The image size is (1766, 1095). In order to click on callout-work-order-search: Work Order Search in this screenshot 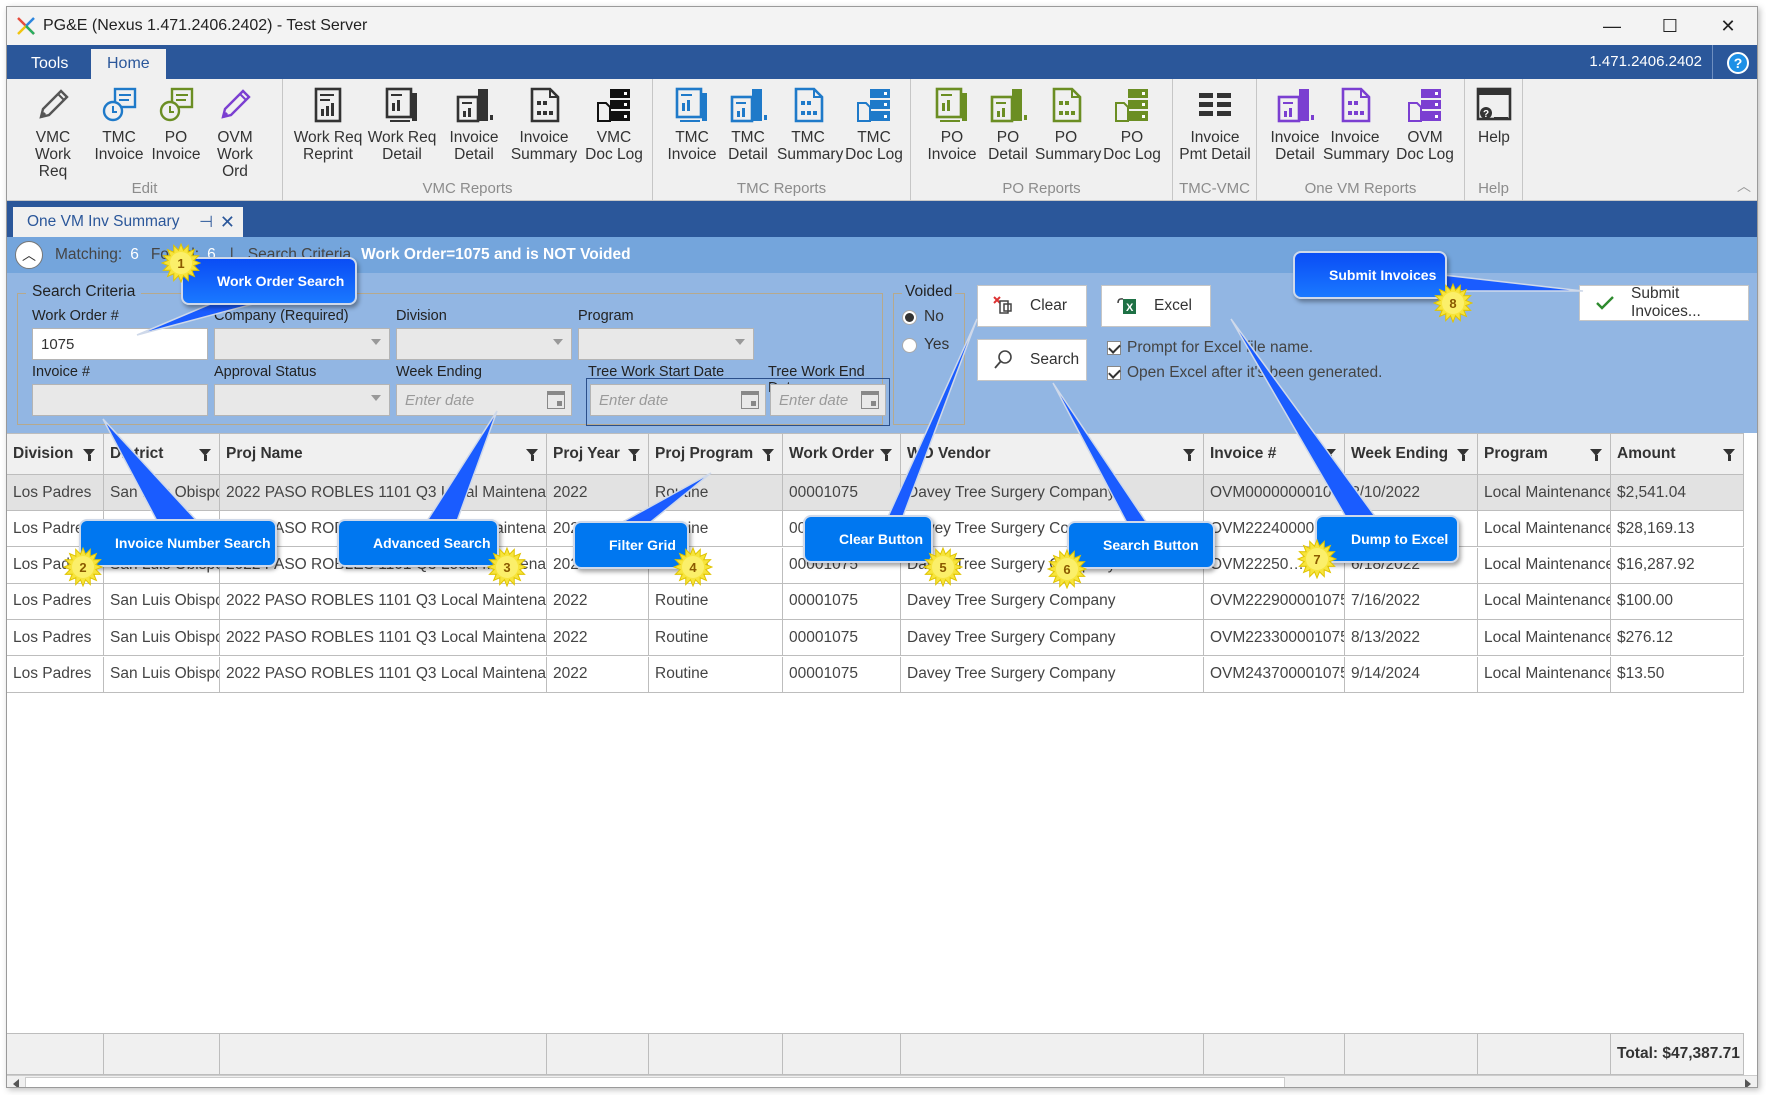, I will do `click(269, 281)`.